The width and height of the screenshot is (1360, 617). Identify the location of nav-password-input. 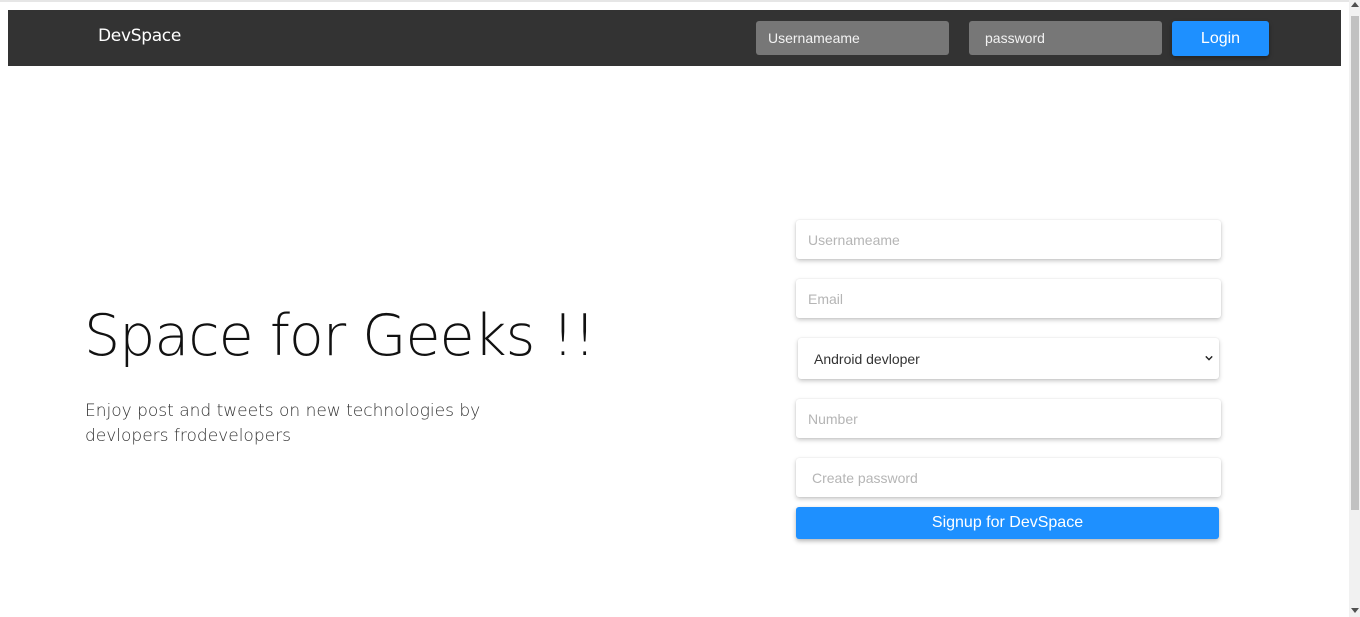
(1065, 38).